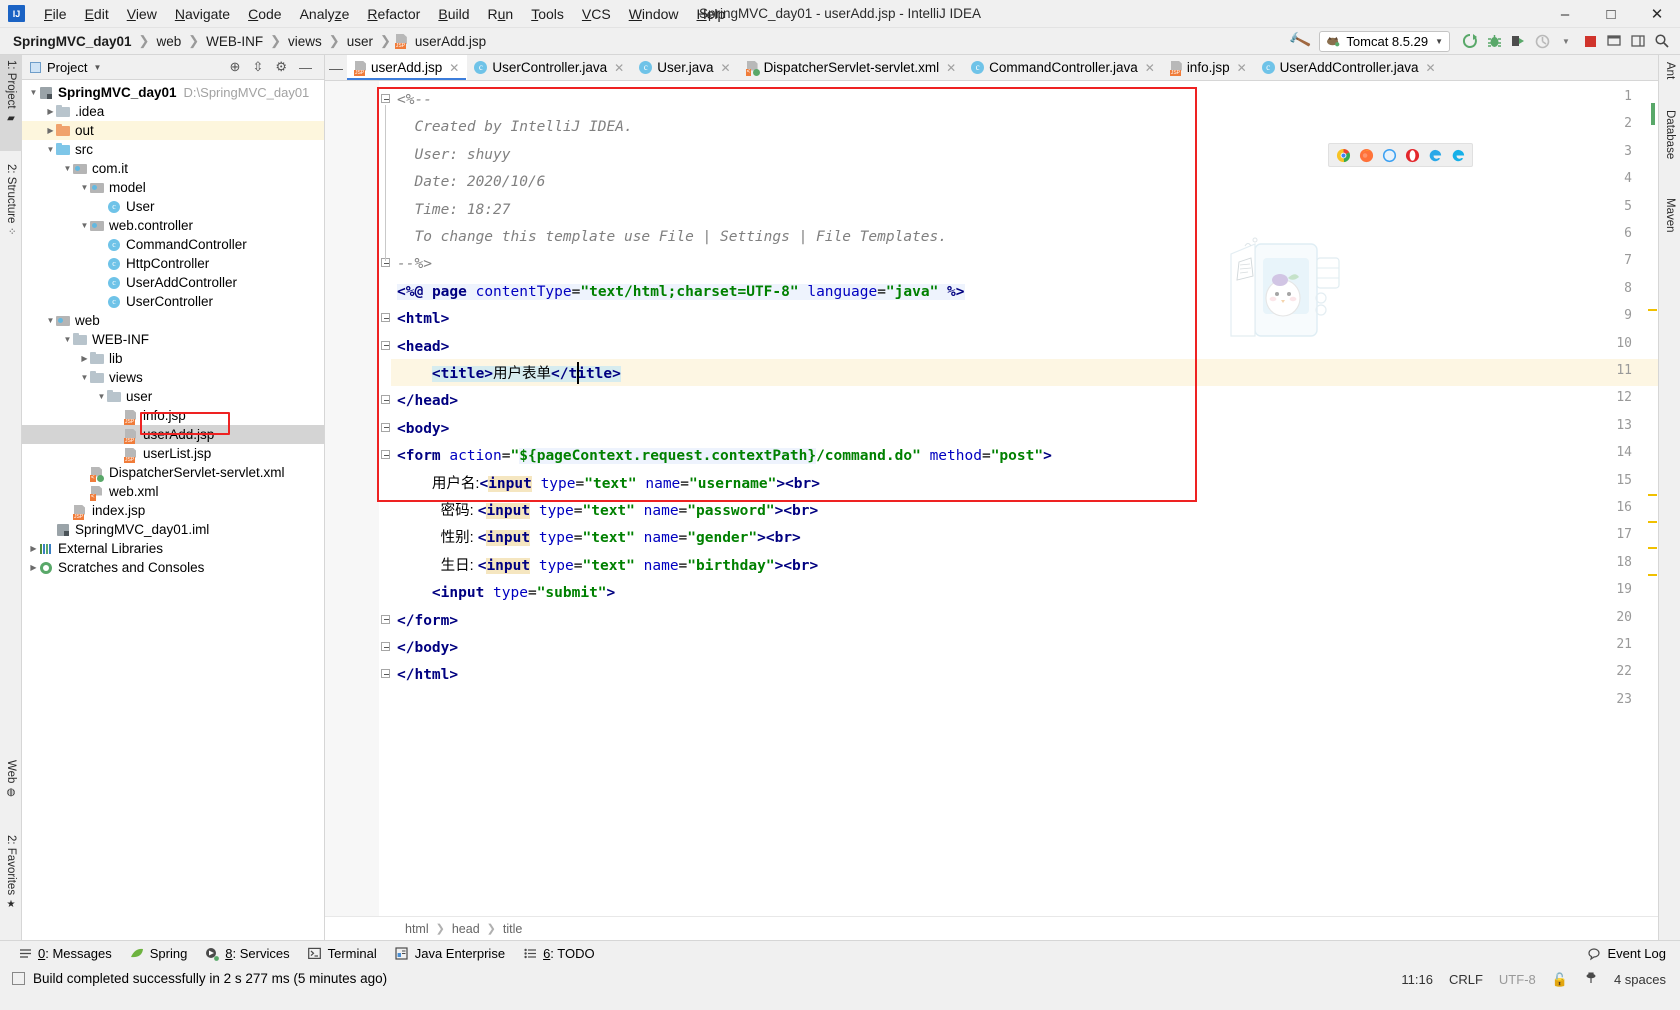 This screenshot has width=1680, height=1010. I want to click on bottom-tab-spring: Spring, so click(158, 953).